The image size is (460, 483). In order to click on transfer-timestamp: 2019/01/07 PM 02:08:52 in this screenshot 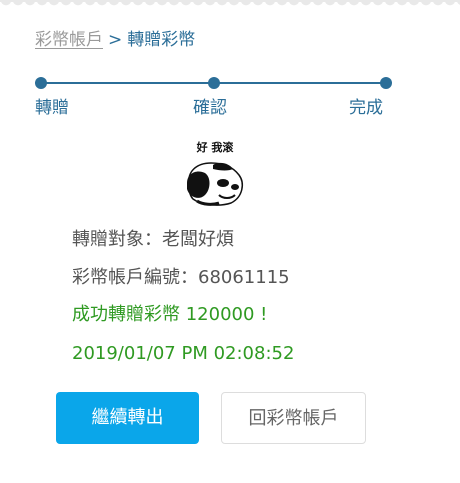, I will do `click(183, 353)`.